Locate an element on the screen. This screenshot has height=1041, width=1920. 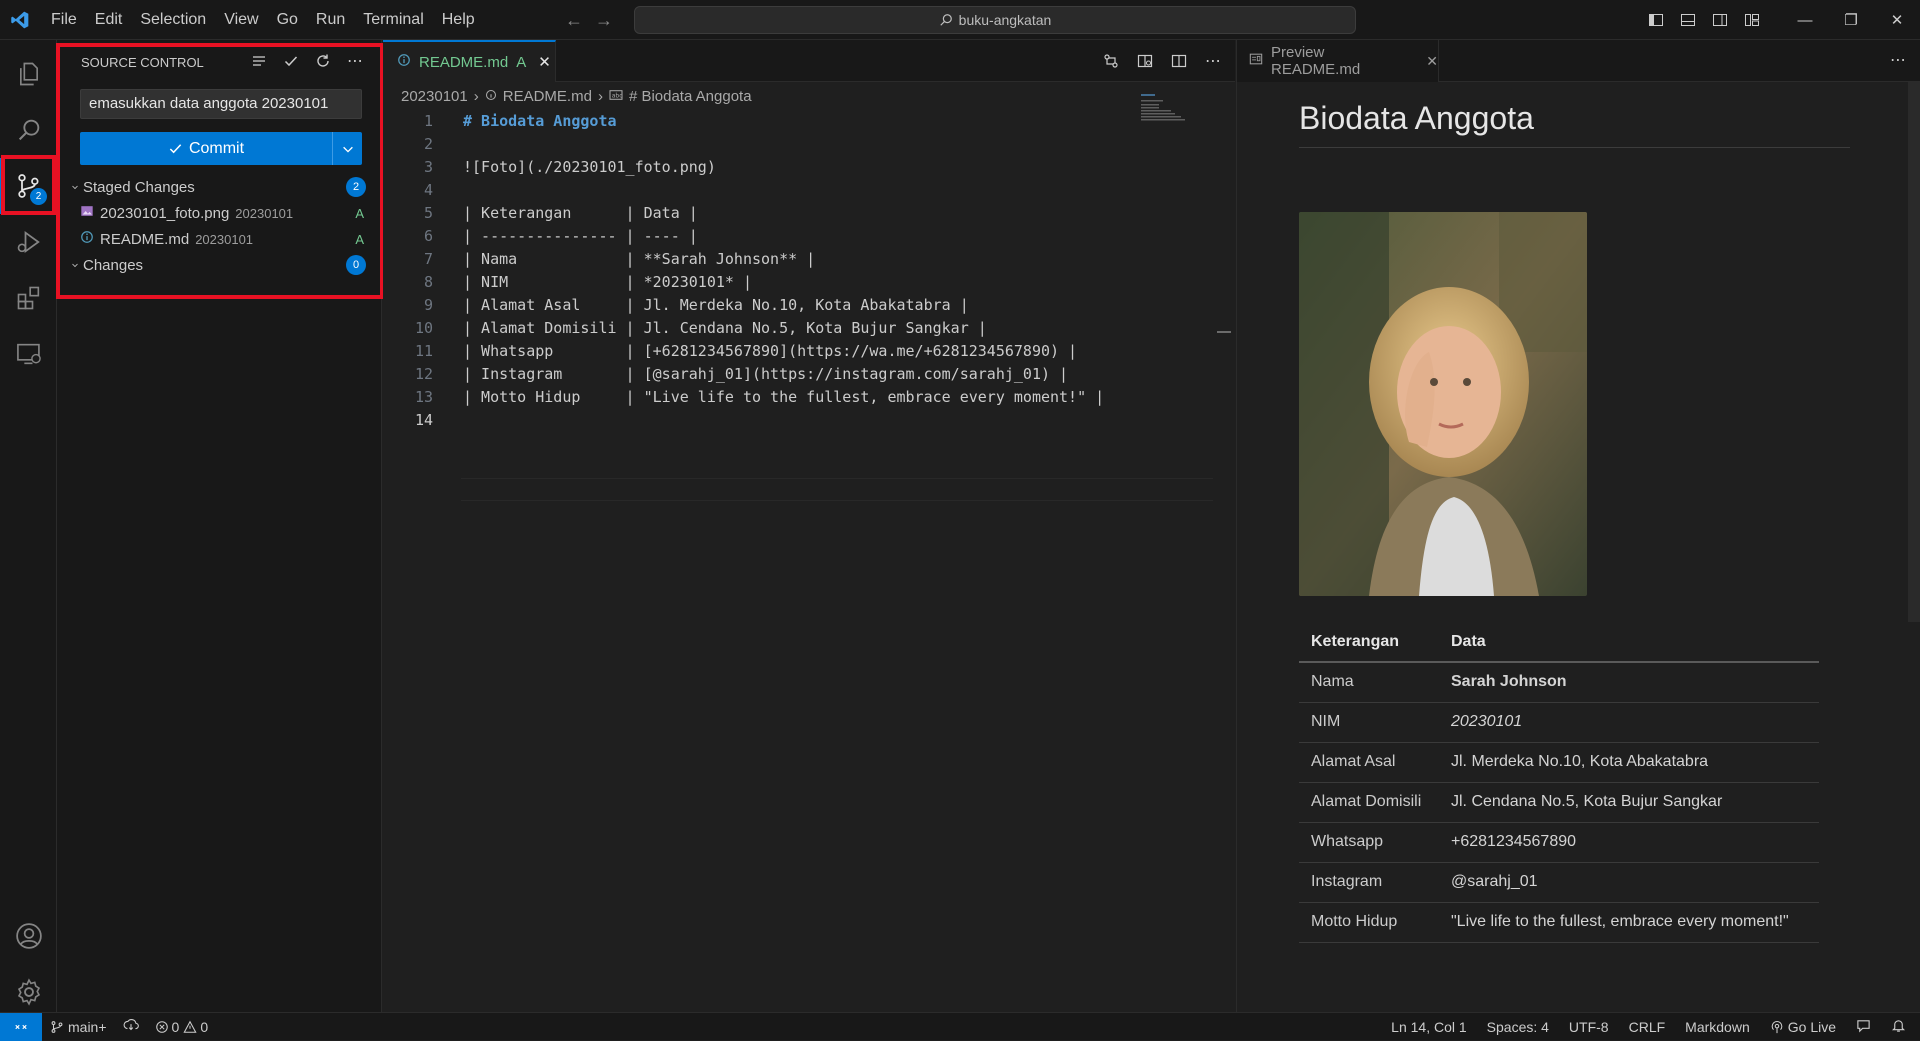
breadcrumb-file: README.md is located at coordinates (547, 96).